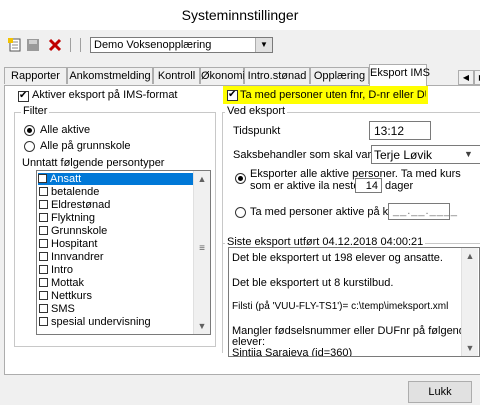 The height and width of the screenshot is (405, 480). I want to click on save-icon, so click(33, 45).